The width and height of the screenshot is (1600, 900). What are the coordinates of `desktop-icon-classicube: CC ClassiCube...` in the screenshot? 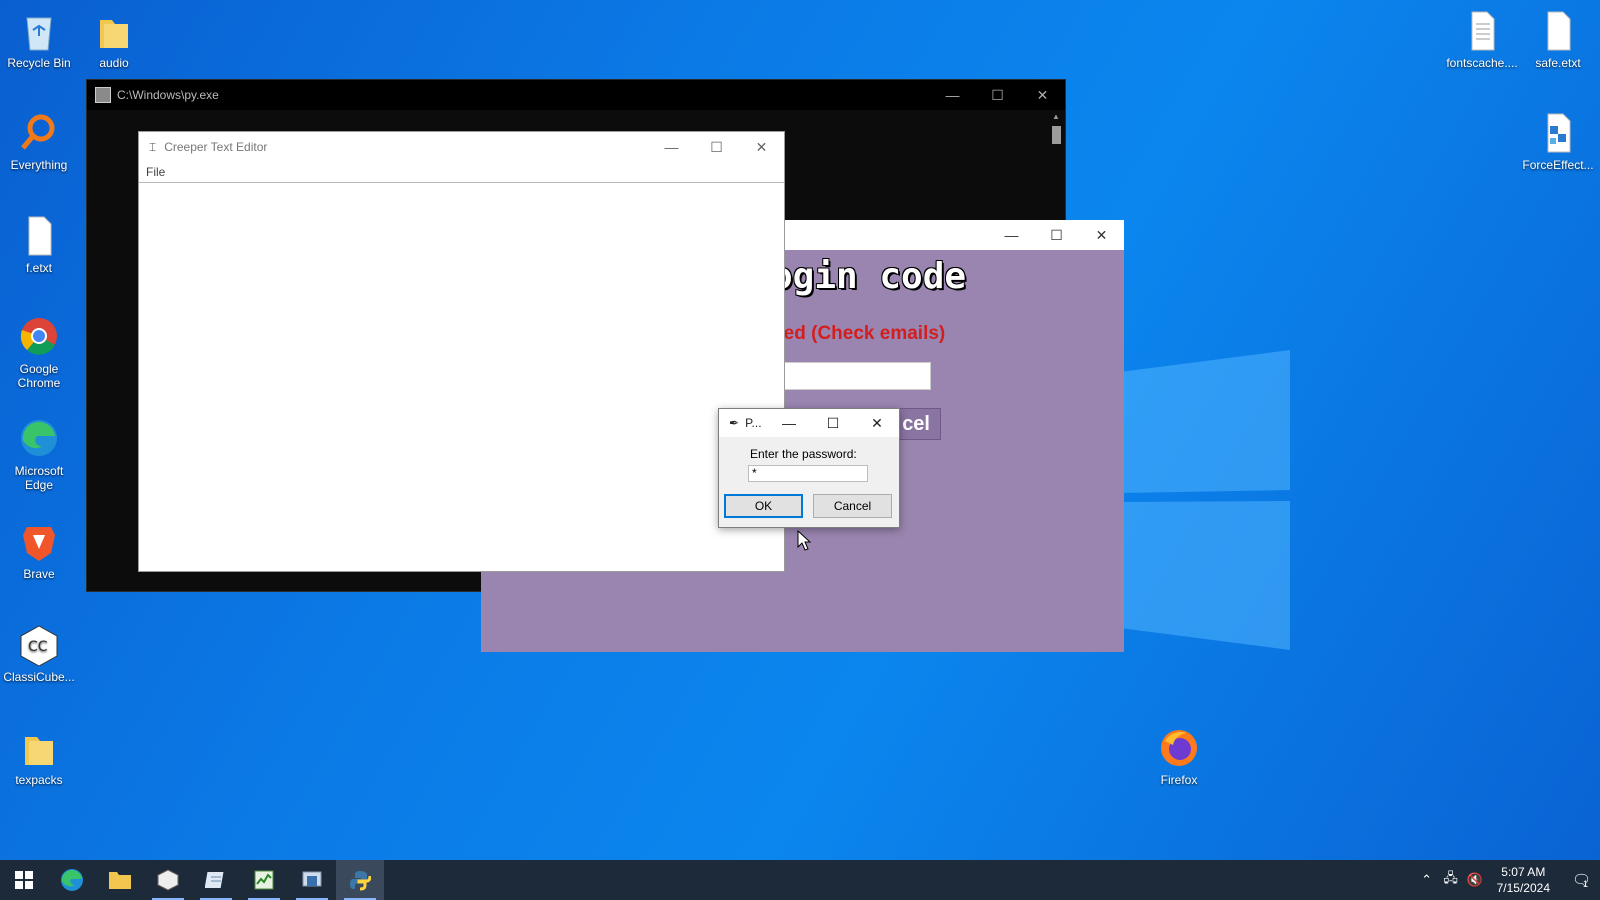 It's located at (39, 654).